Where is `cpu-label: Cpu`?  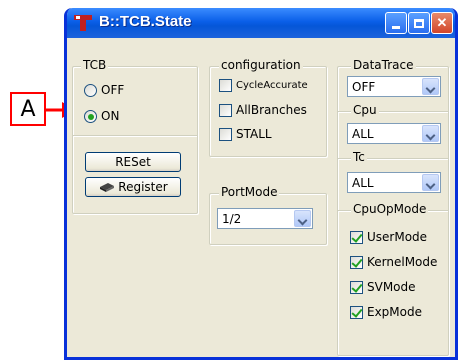 cpu-label: Cpu is located at coordinates (365, 110).